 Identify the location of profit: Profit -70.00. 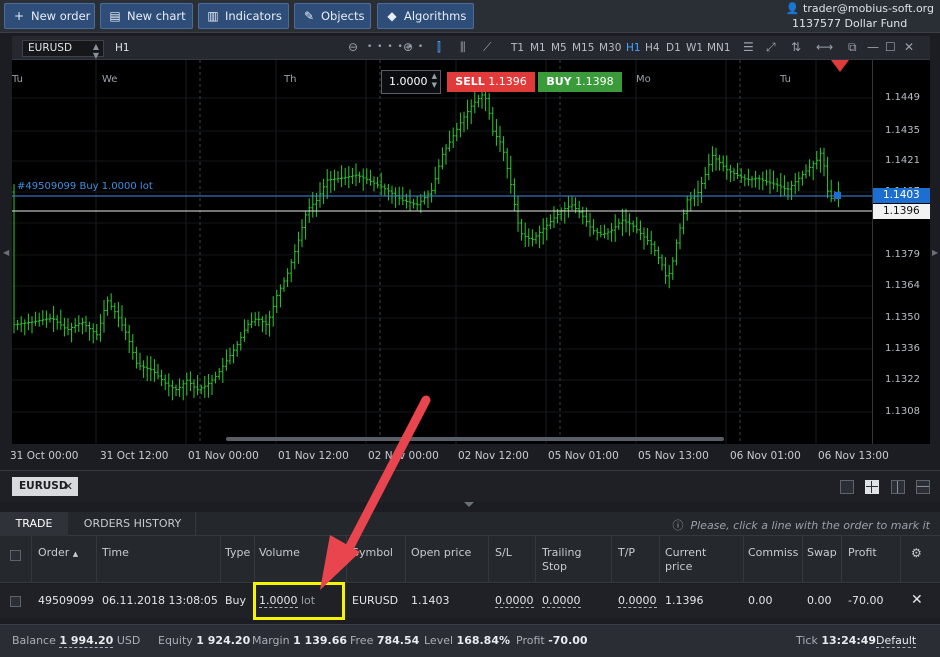
(552, 640).